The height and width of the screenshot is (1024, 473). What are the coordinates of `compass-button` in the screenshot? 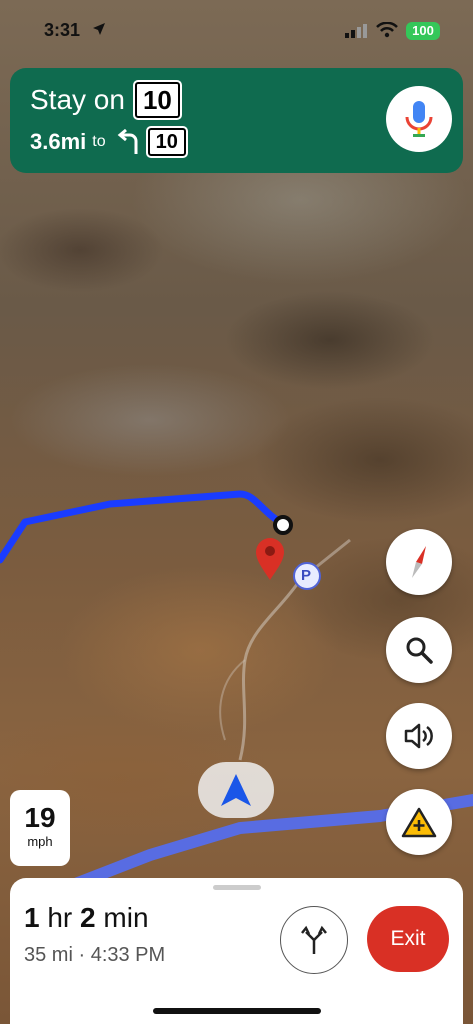 It's located at (419, 562).